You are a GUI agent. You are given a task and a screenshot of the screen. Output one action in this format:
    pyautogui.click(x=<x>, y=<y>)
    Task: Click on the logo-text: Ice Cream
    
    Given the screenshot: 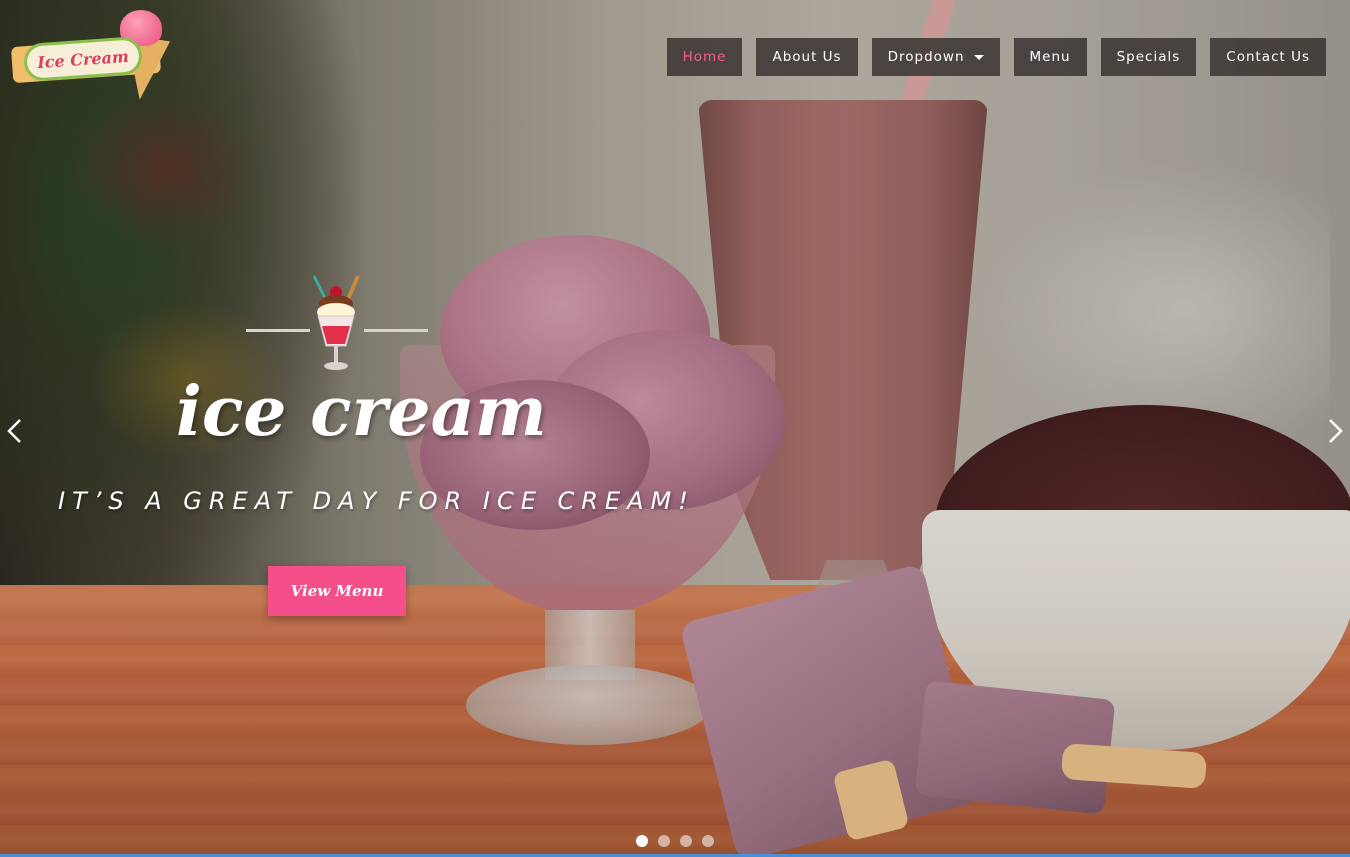 What is the action you would take?
    pyautogui.click(x=83, y=59)
    